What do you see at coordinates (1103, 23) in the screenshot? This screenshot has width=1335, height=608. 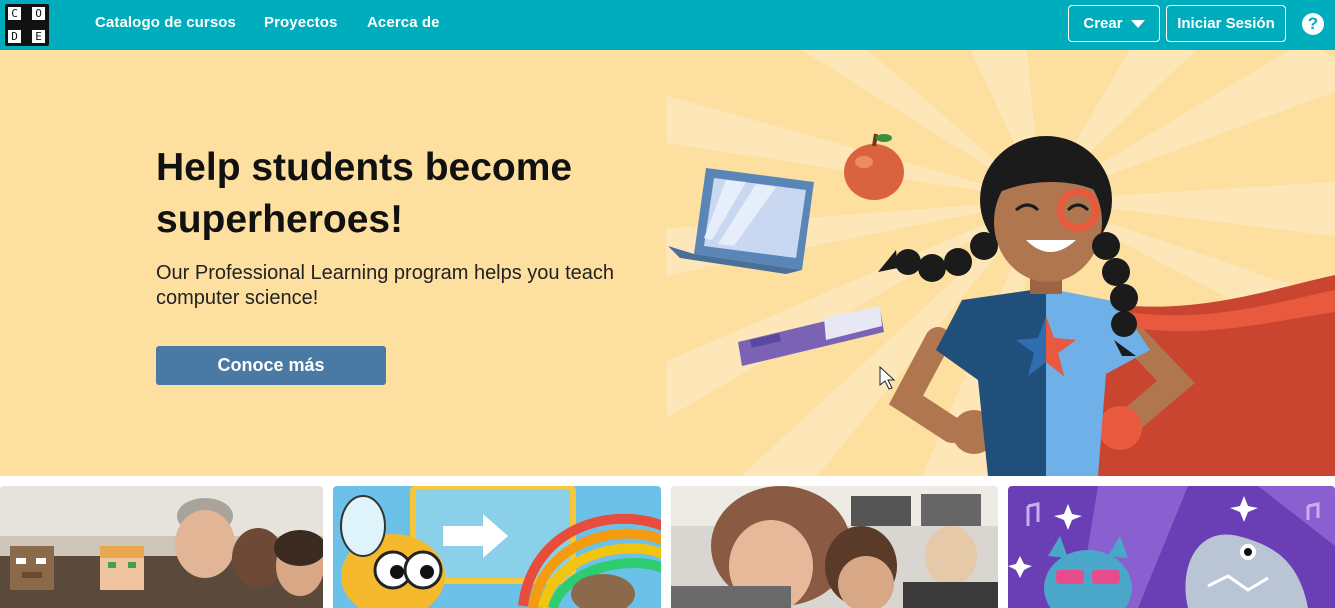 I see `create-button-label: Crear` at bounding box center [1103, 23].